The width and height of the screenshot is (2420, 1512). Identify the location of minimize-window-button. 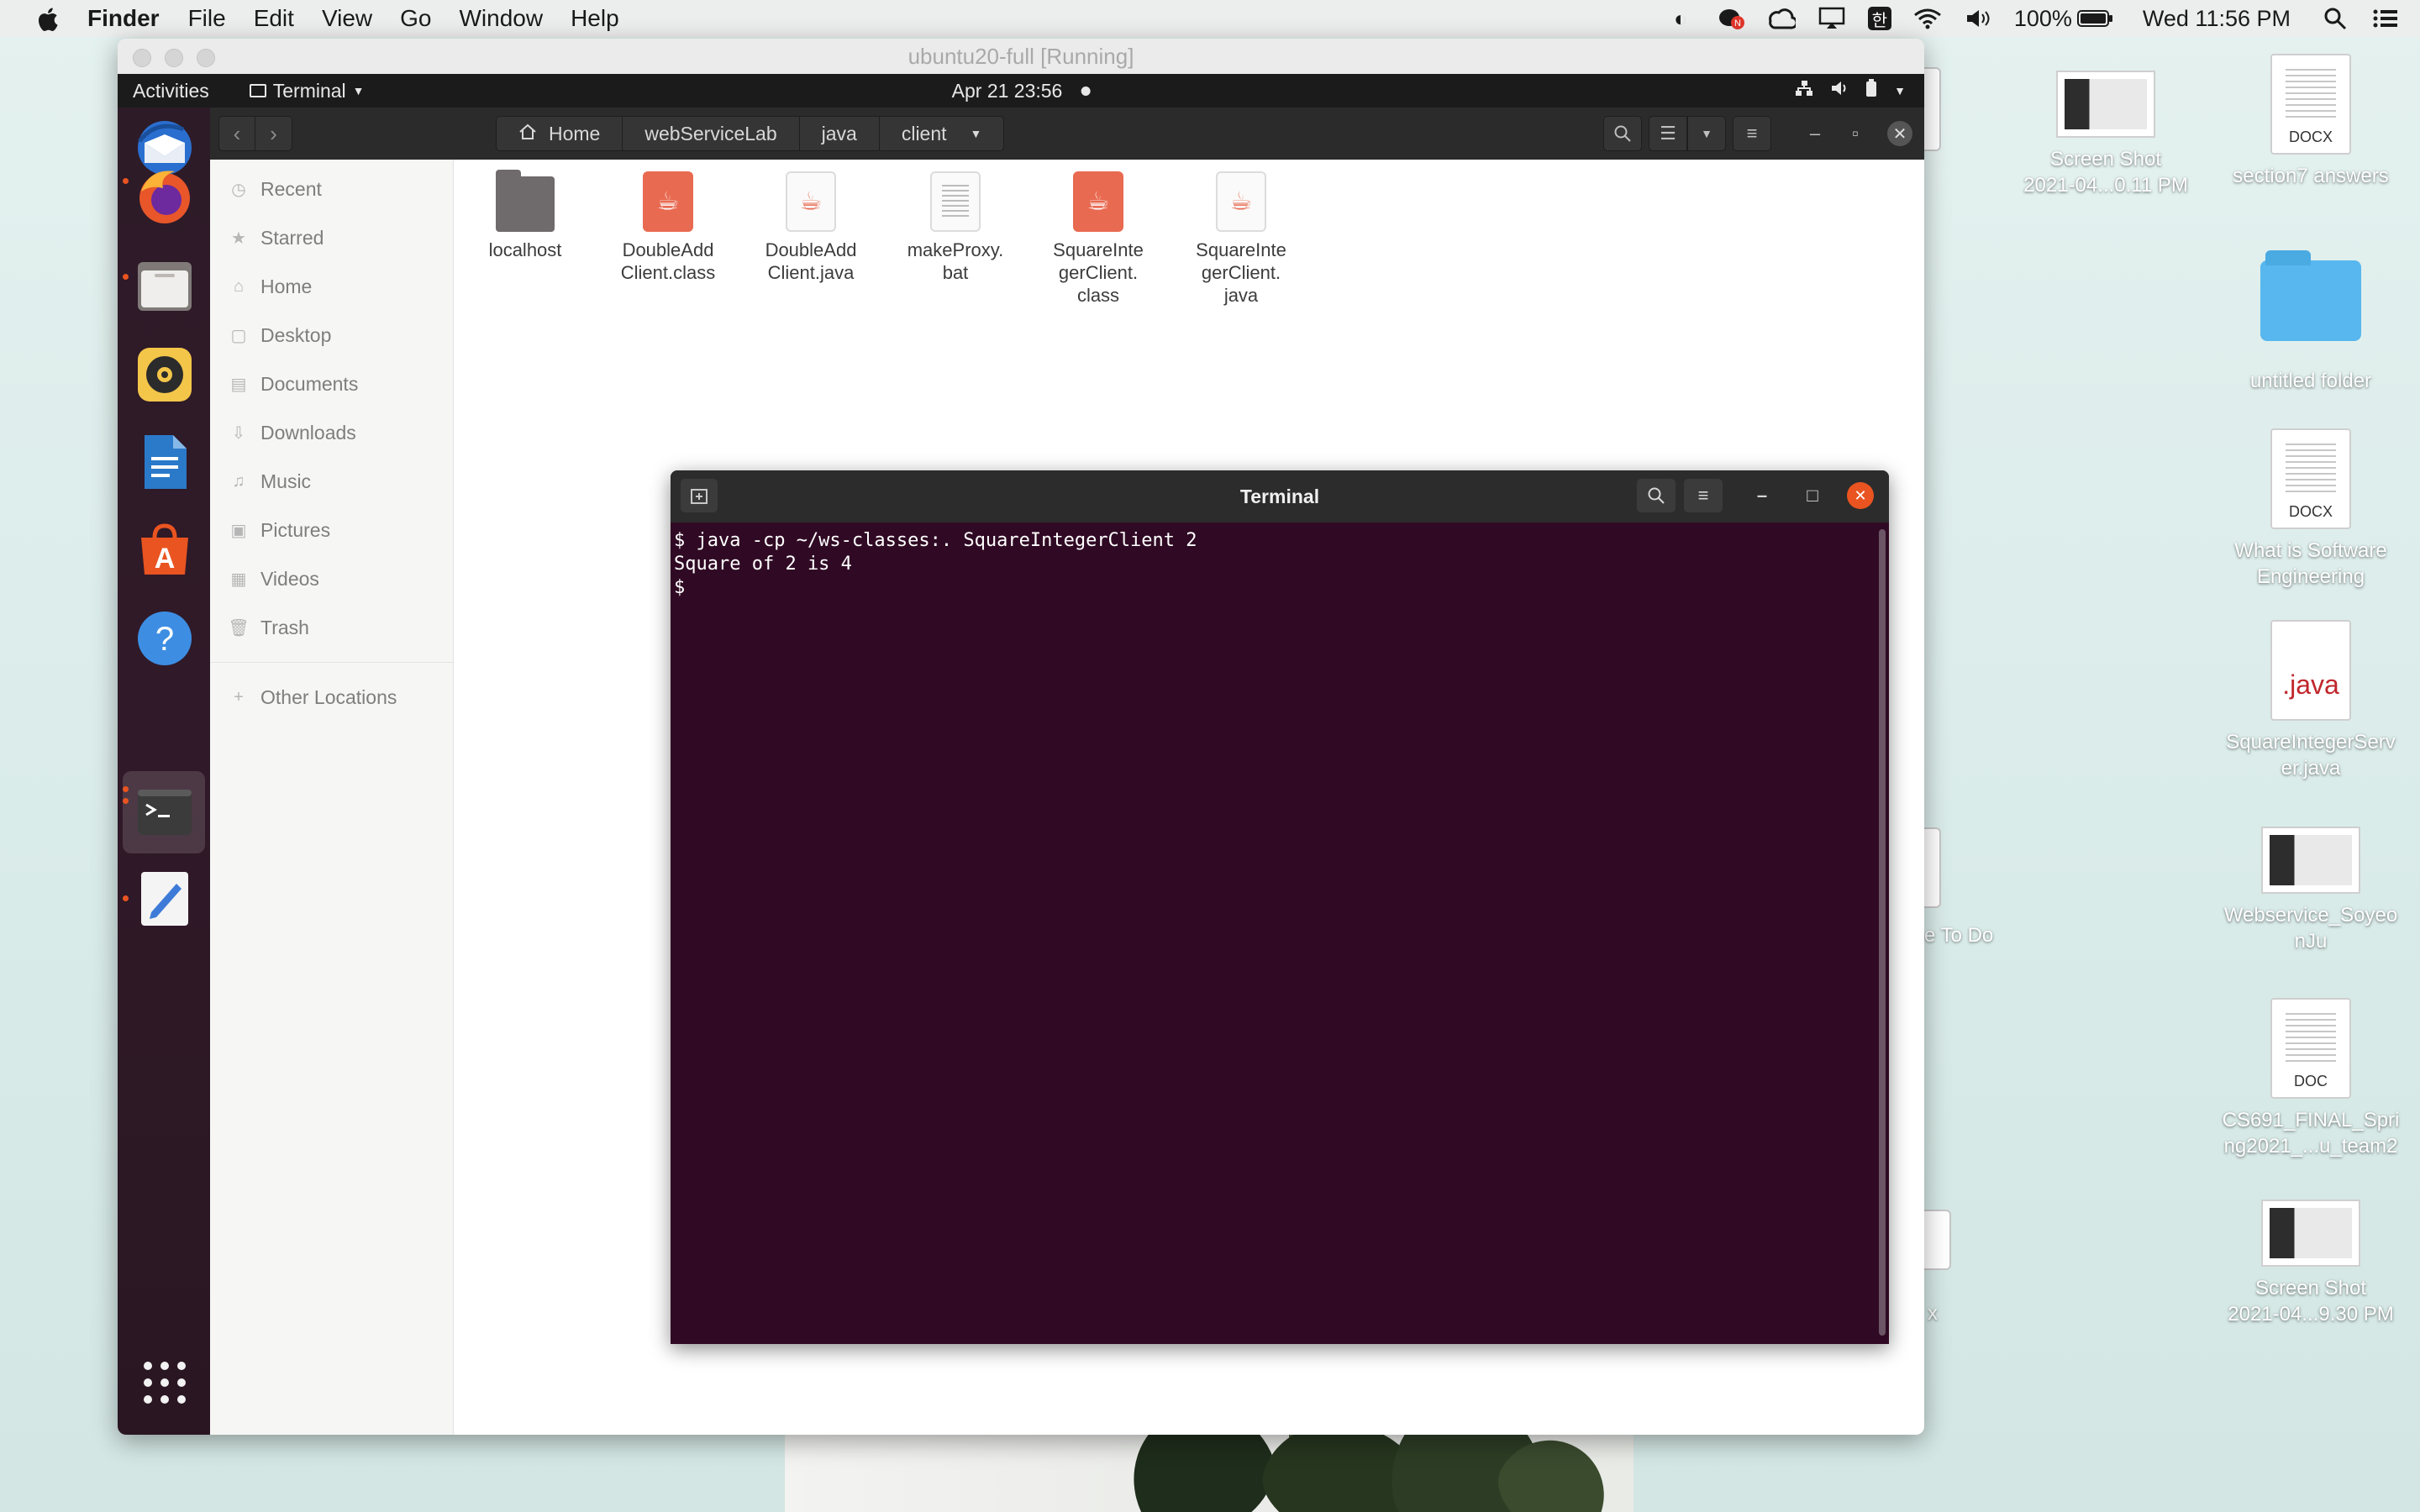
(174, 58).